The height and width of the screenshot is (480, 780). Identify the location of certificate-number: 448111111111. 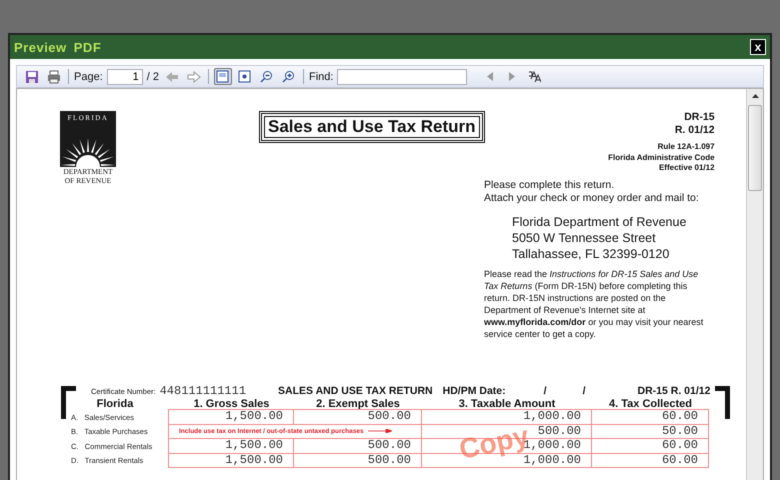
(203, 391).